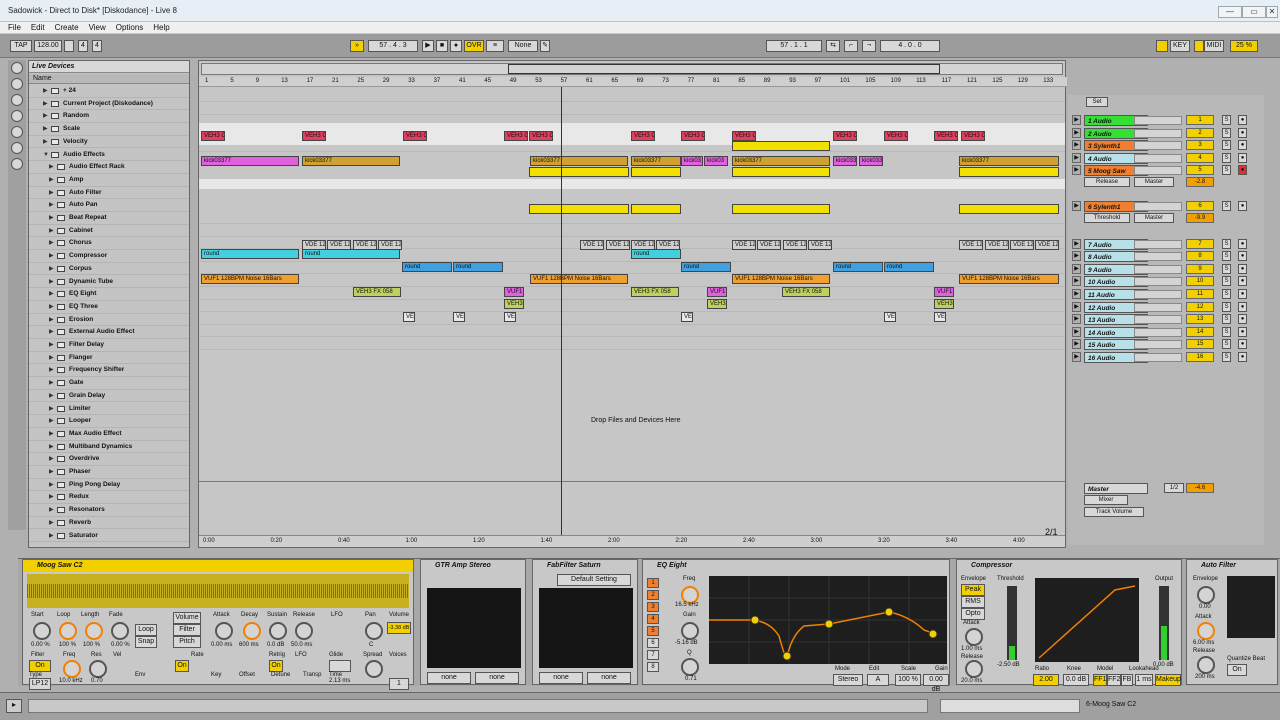 The width and height of the screenshot is (1280, 720). What do you see at coordinates (1200, 182) in the screenshot?
I see `track-5-volume: -2.8` at bounding box center [1200, 182].